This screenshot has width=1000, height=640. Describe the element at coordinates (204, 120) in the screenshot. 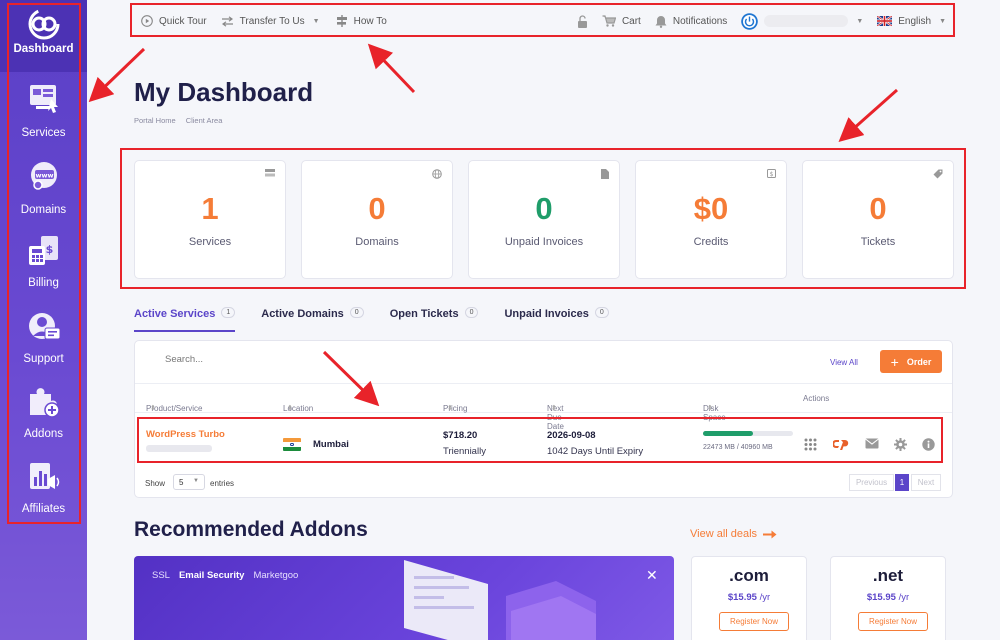

I see `breadcrumb-client-area: Client Area` at that location.